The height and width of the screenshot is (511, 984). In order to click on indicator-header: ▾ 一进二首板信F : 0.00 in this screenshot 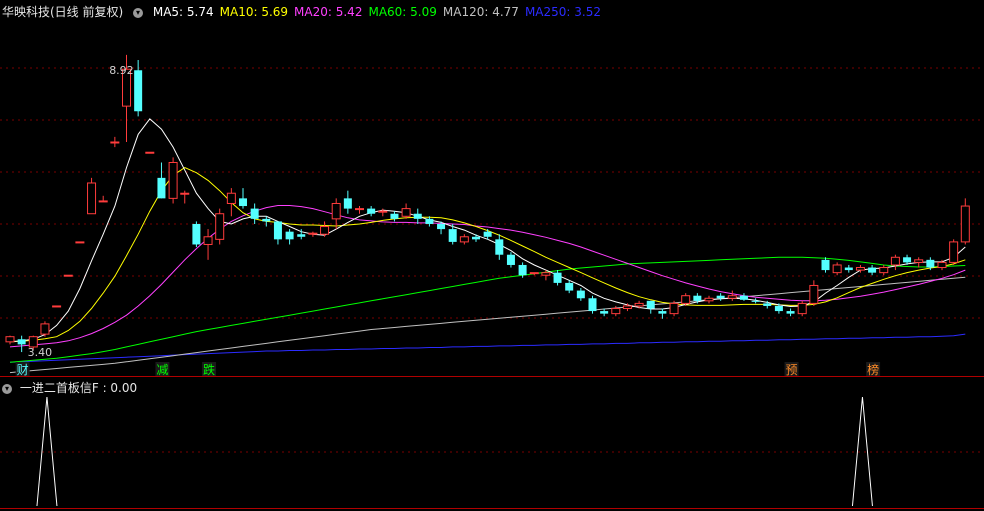, I will do `click(69, 387)`.